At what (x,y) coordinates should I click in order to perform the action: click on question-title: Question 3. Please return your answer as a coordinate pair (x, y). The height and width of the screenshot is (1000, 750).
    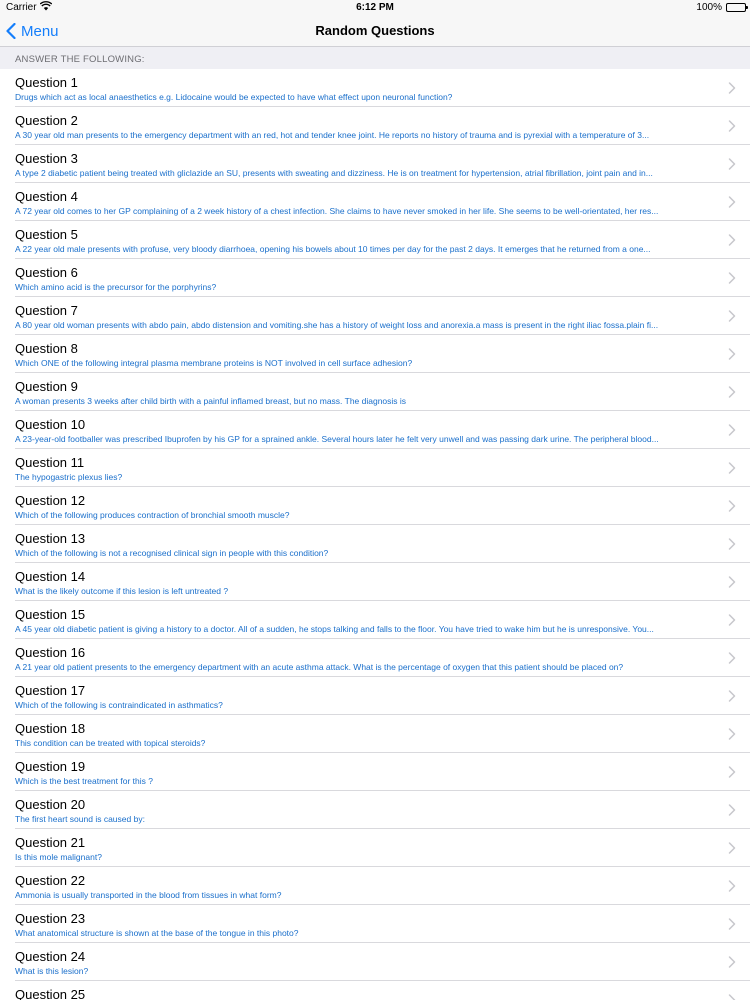
    Looking at the image, I should click on (46, 158).